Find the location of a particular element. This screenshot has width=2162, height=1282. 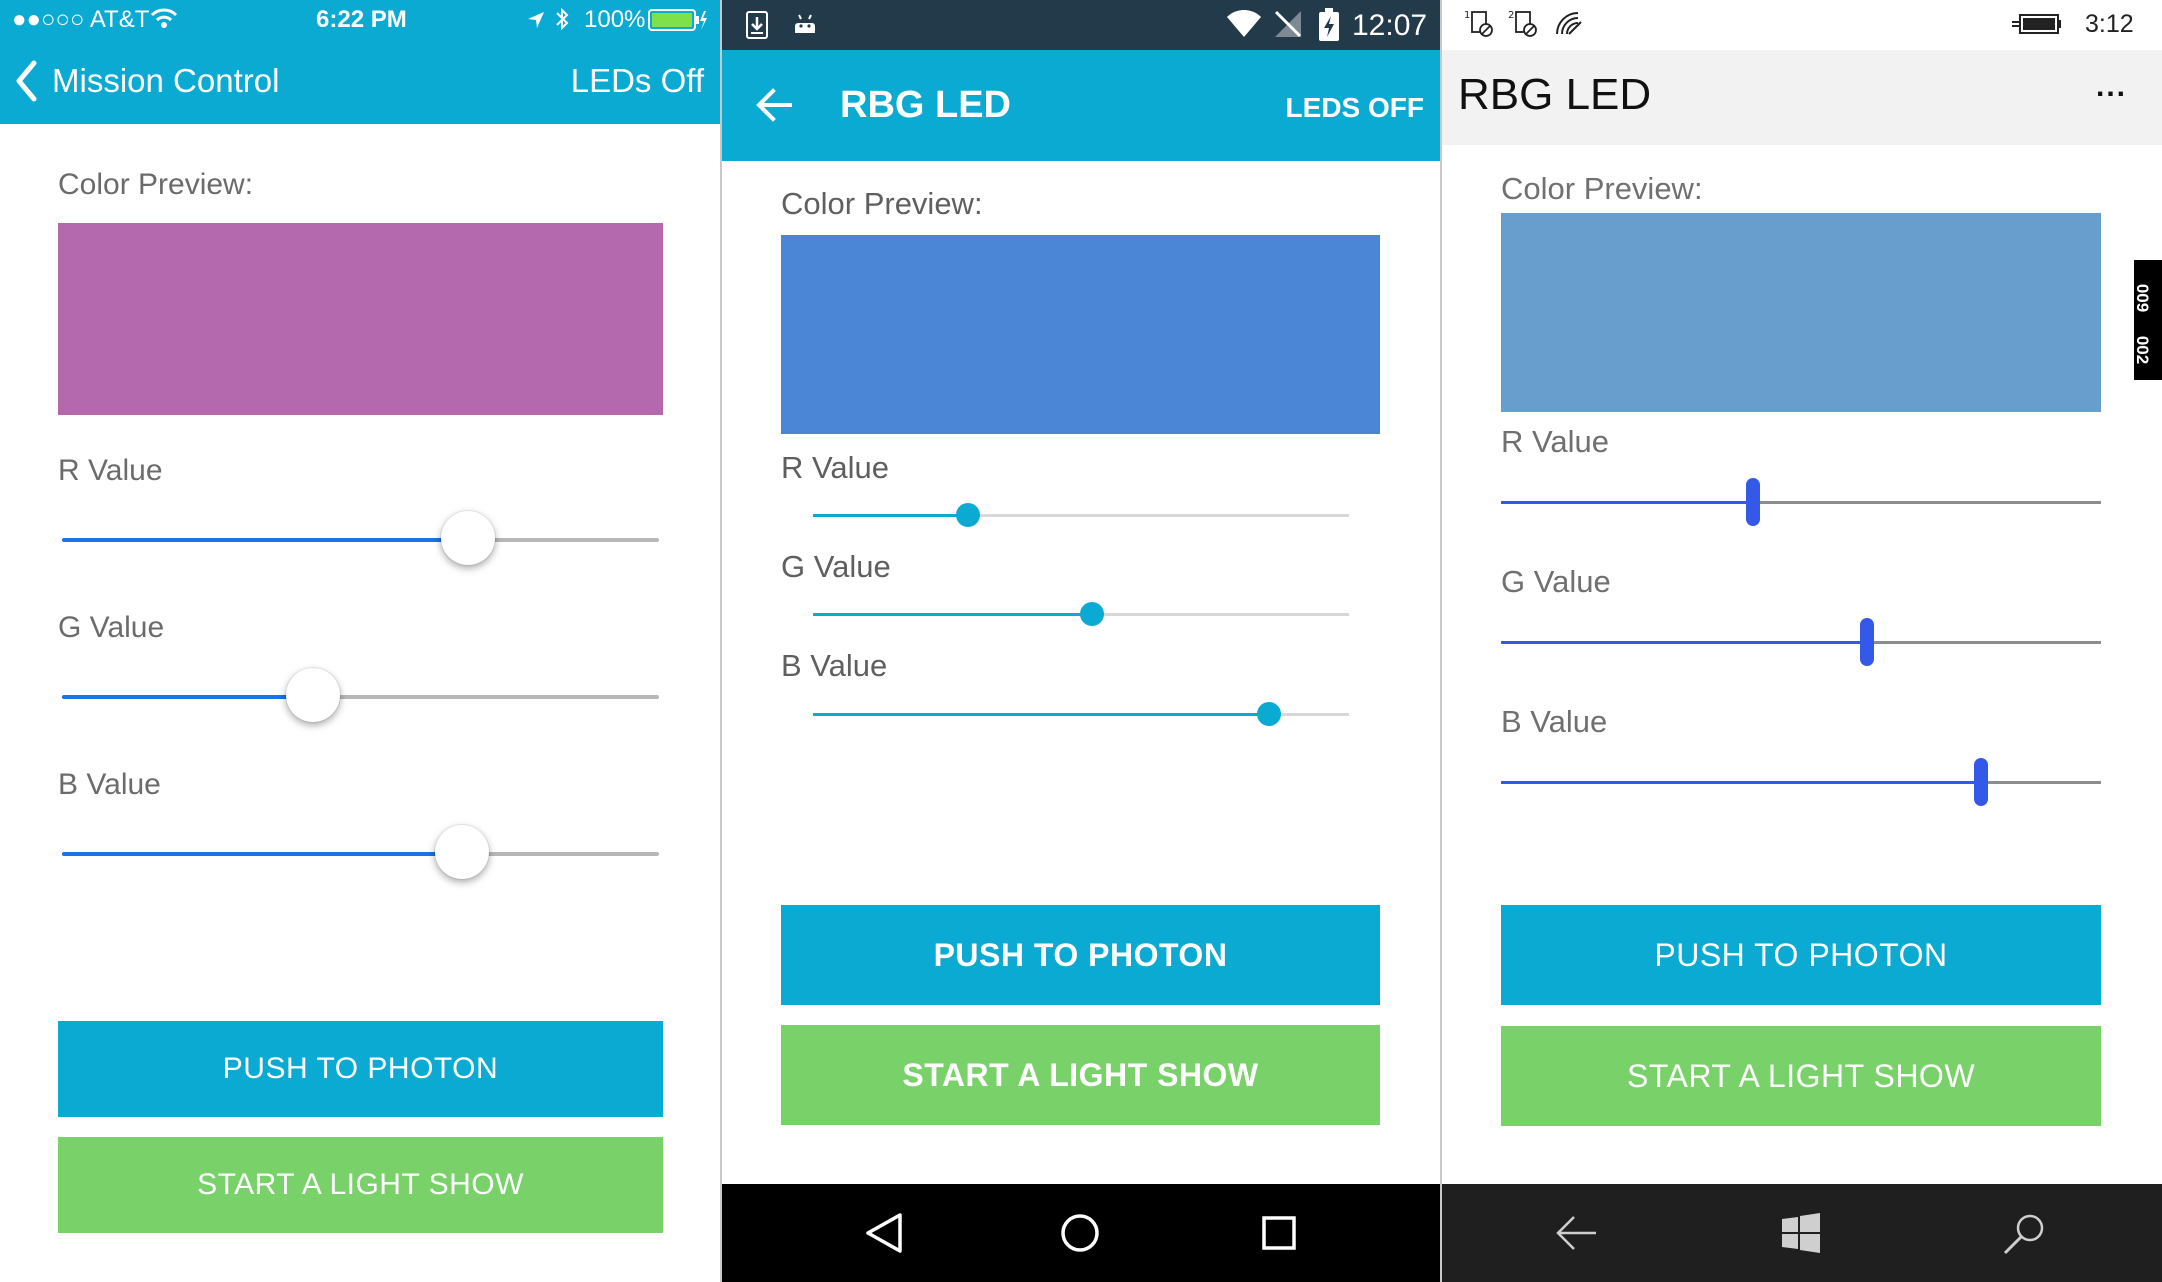

android-app-bar: RBG LED LEDS OFF is located at coordinates (1081, 105).